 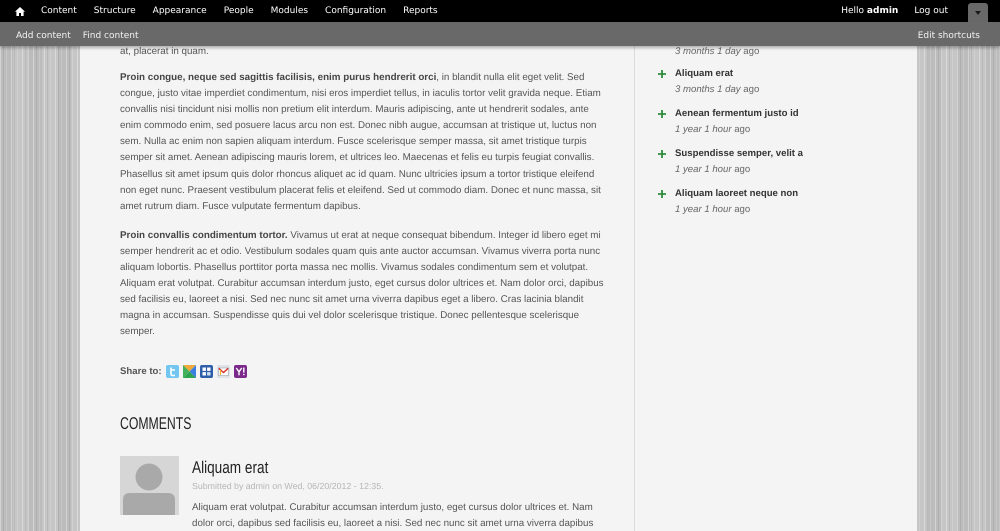 What do you see at coordinates (239, 11) in the screenshot?
I see `menu-link: People` at bounding box center [239, 11].